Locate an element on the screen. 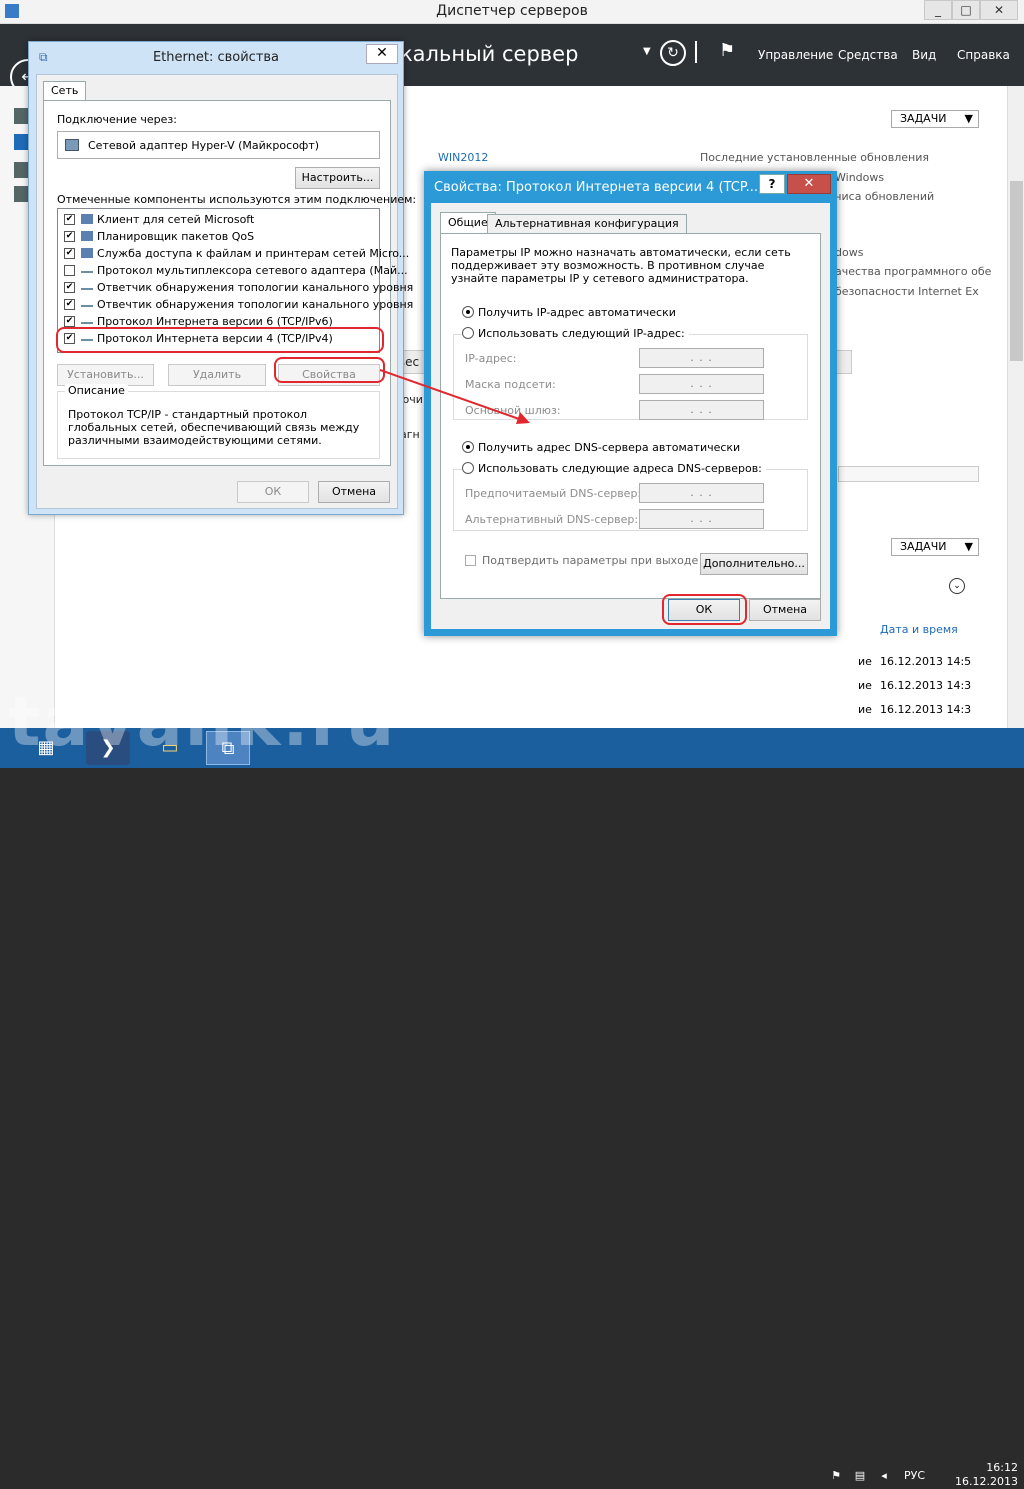 The height and width of the screenshot is (1489, 1024). adapter-field: Сетевой адаптер Hyper-V (Майкрософт) is located at coordinates (218, 145).